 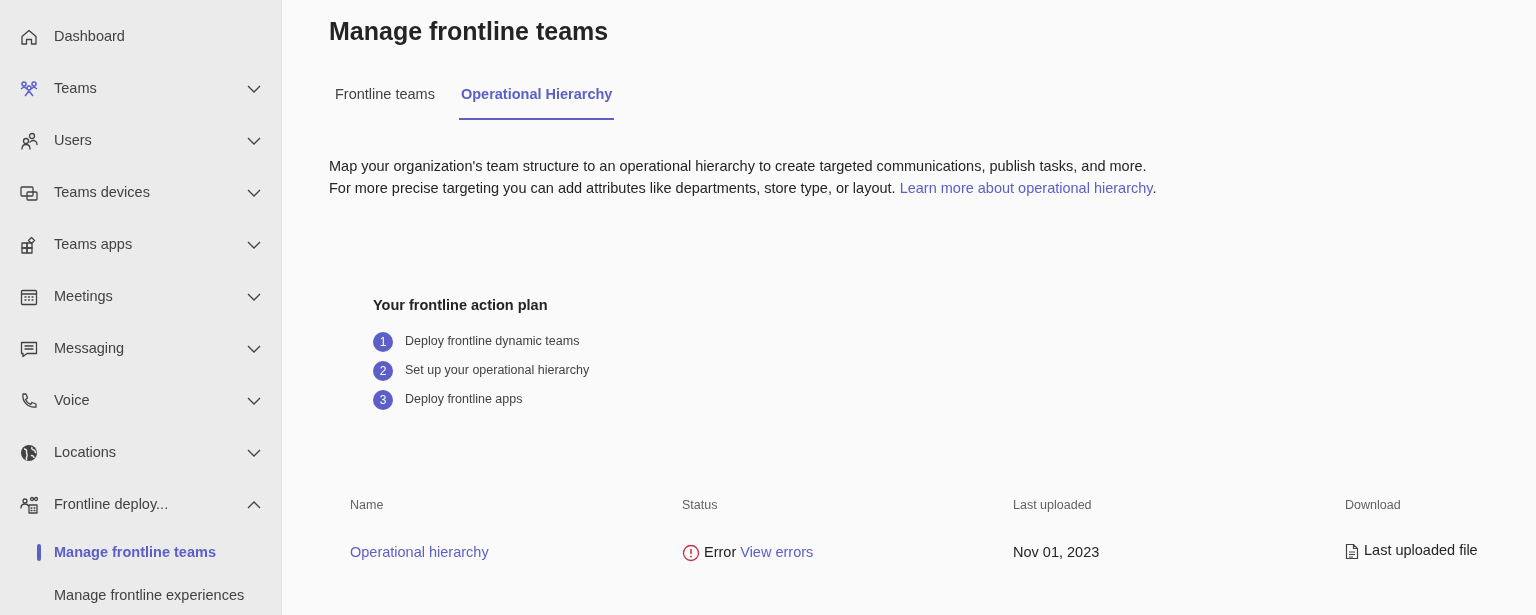 I want to click on step-label: Set up your operational hierarchy, so click(x=497, y=371).